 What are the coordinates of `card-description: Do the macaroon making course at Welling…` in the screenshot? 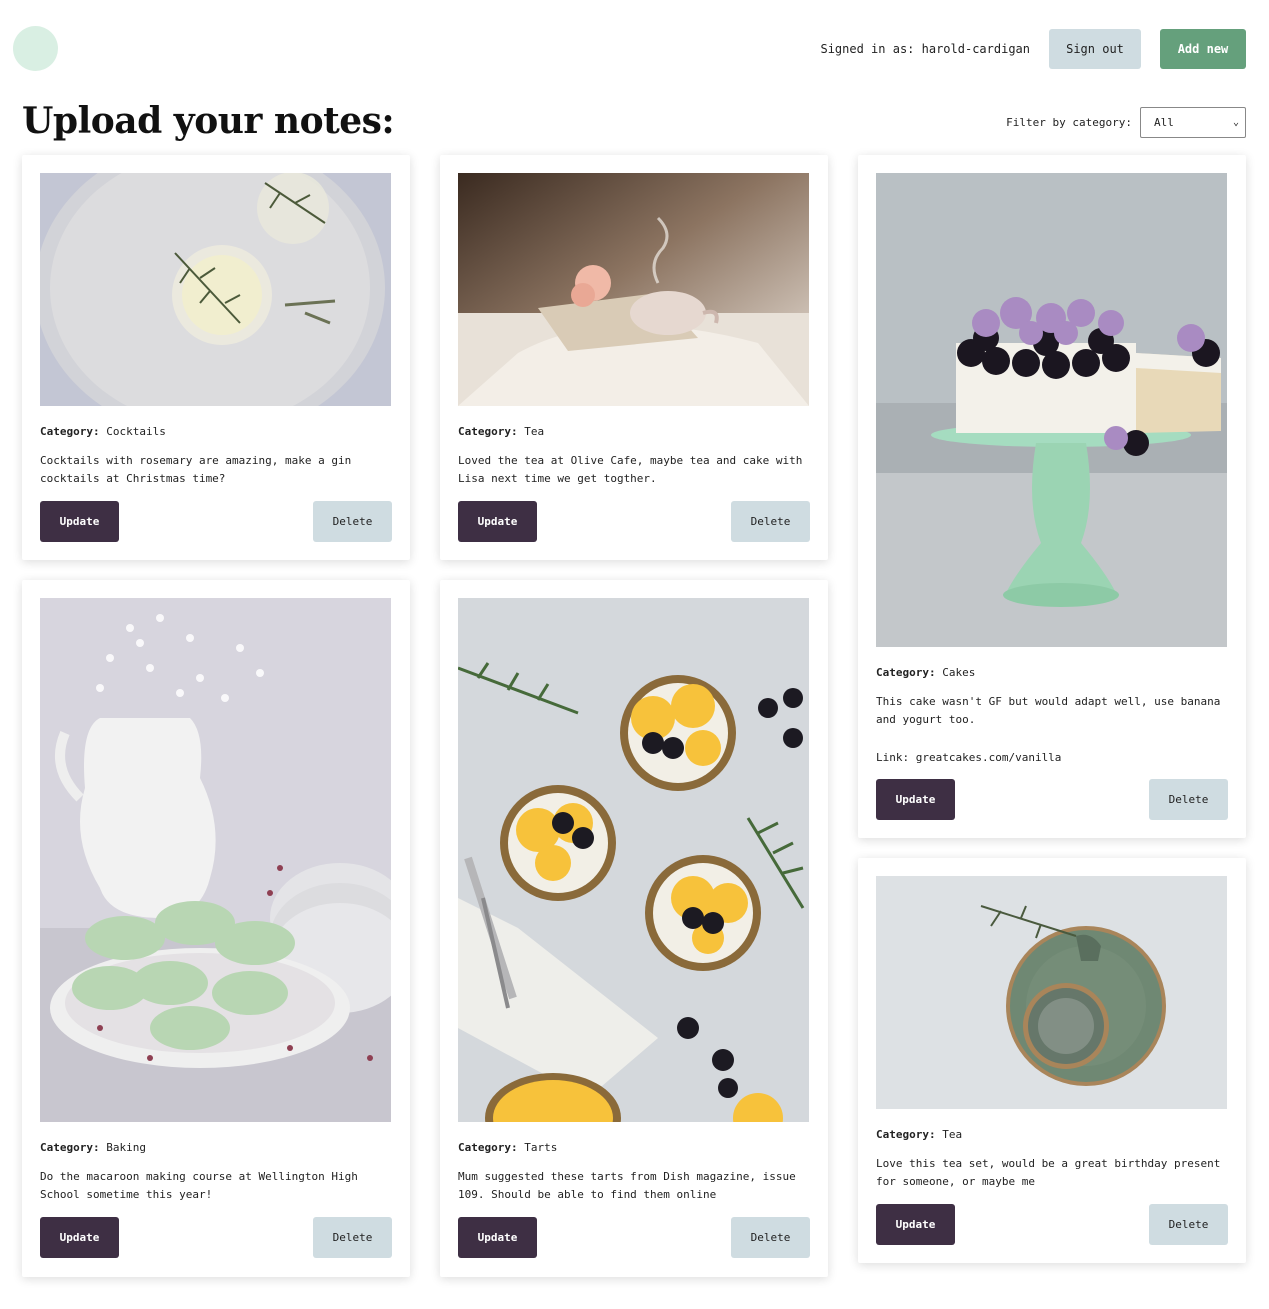 It's located at (199, 1185).